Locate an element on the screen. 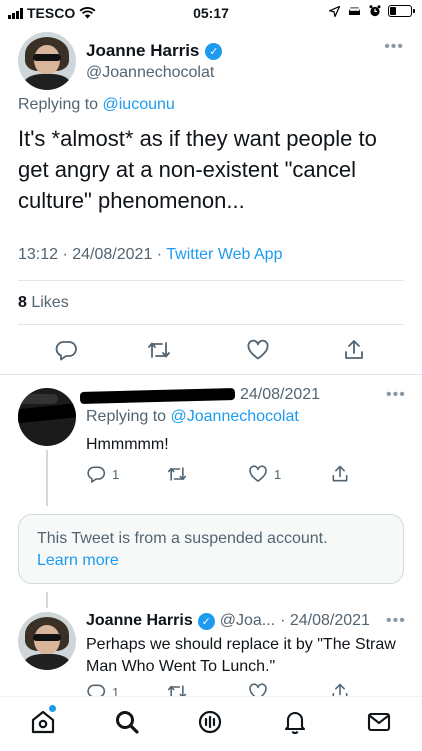 The width and height of the screenshot is (422, 751). like-button is located at coordinates (258, 350).